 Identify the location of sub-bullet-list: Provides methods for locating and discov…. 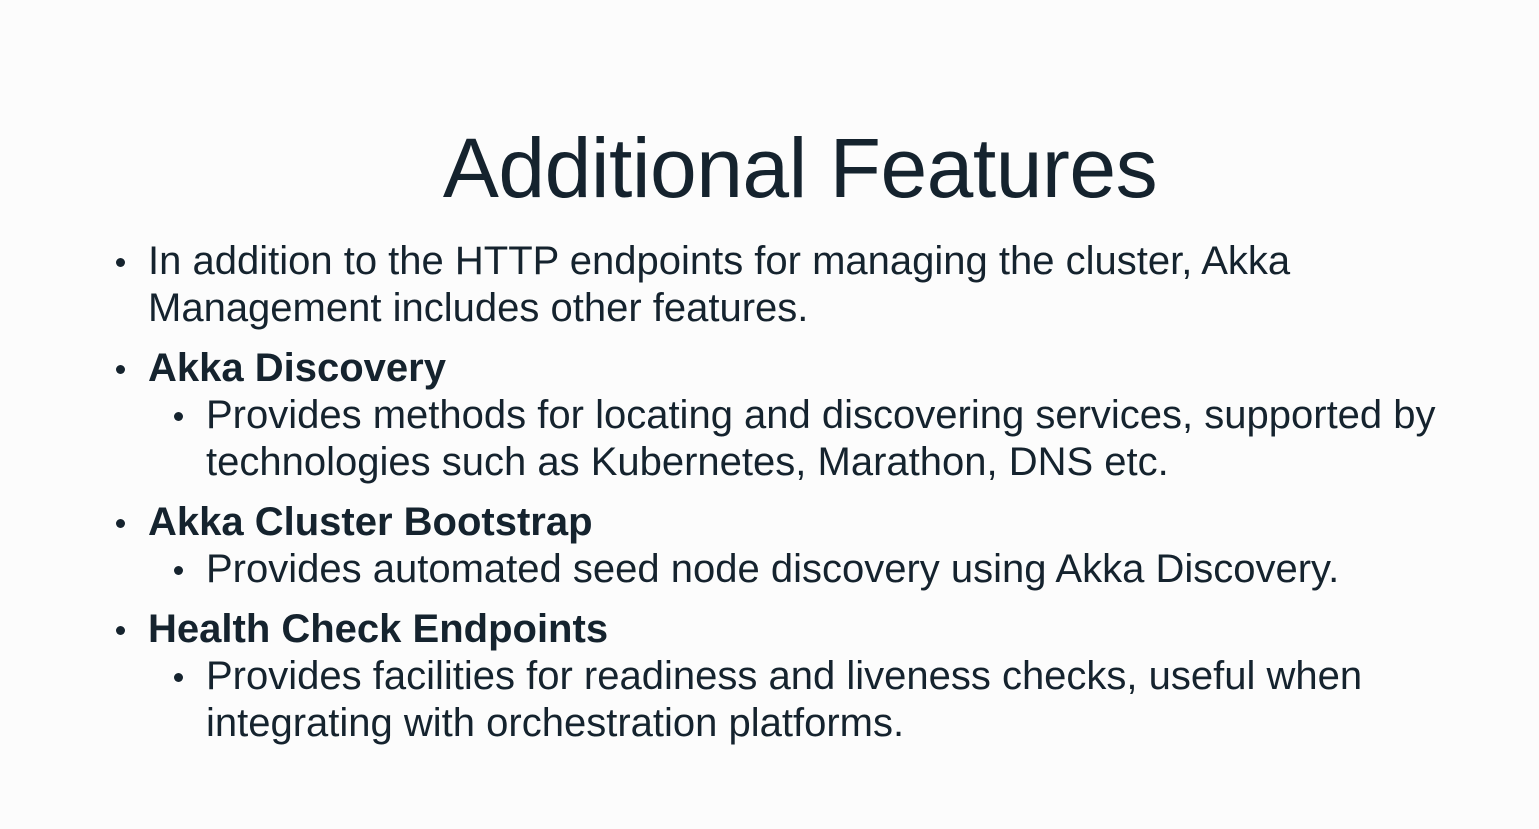
(828, 439).